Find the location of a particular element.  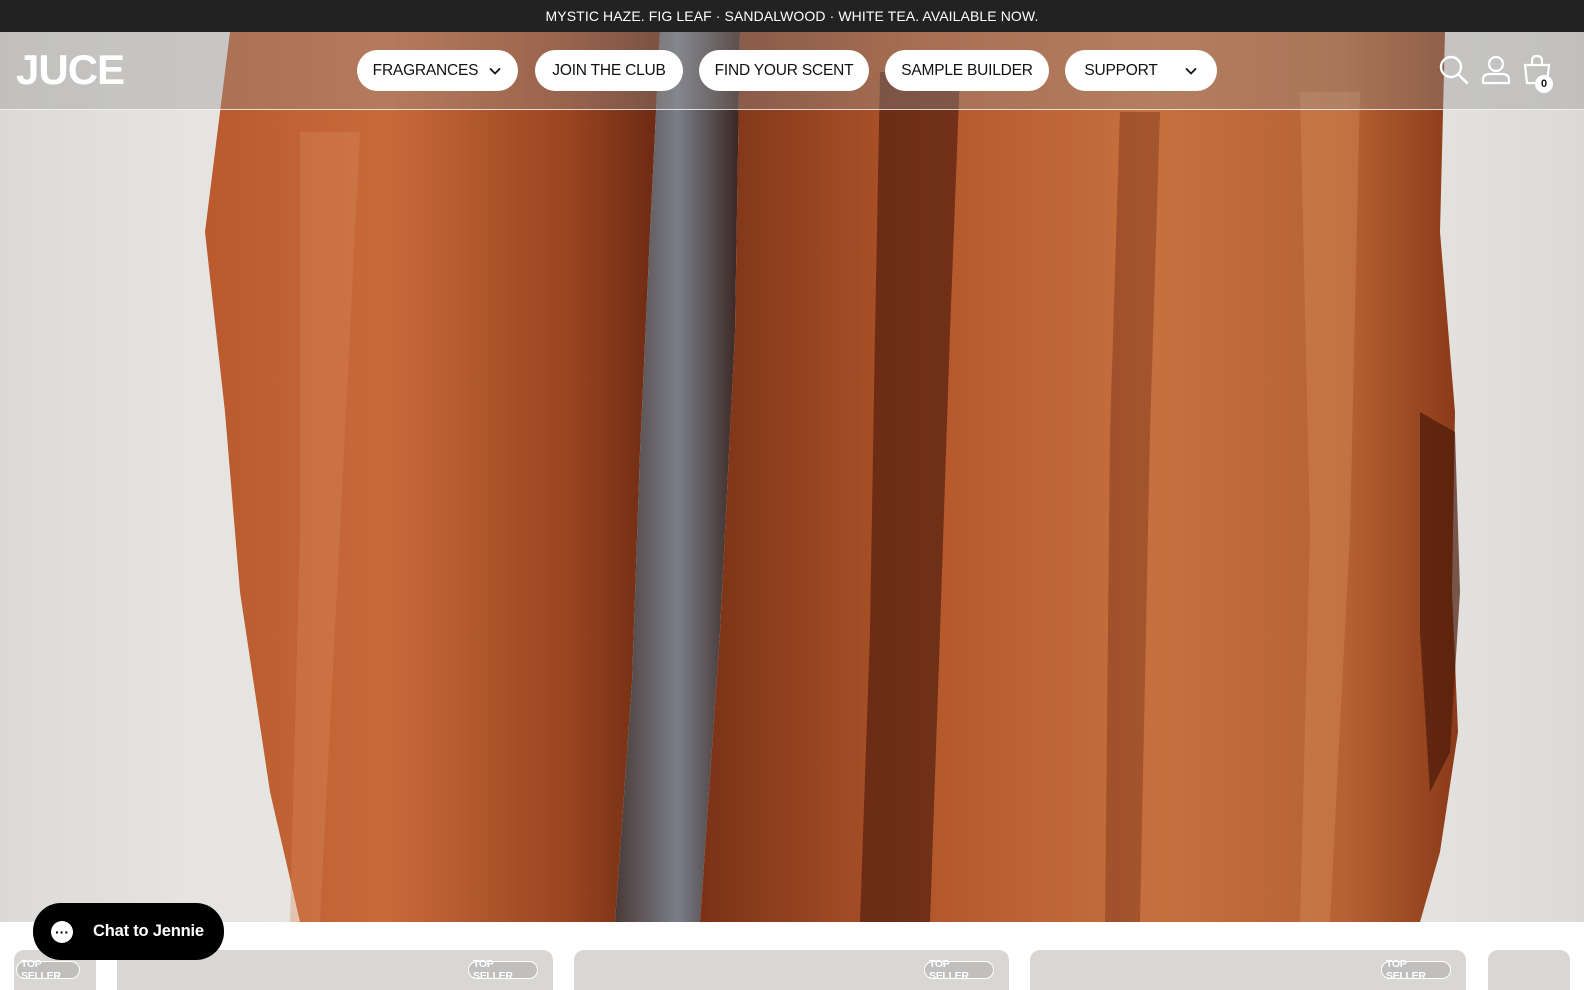

cart-count-badge: 0 is located at coordinates (1544, 84).